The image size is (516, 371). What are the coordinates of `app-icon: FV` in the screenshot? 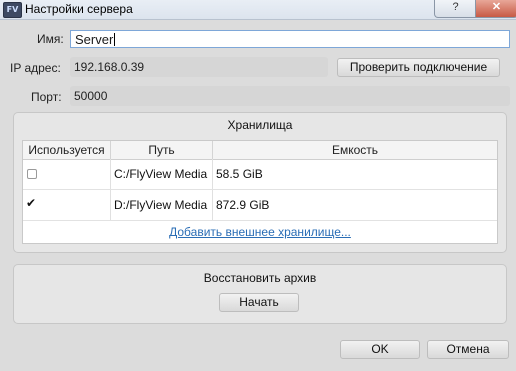 It's located at (12, 10).